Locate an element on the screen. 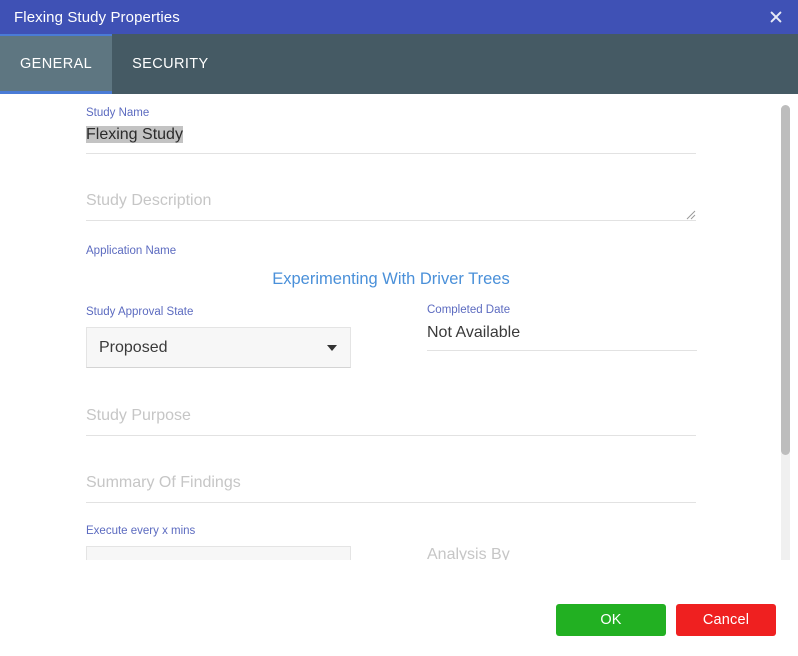 The image size is (798, 656). field-completed-date: Completed Date Not Available is located at coordinates (562, 327).